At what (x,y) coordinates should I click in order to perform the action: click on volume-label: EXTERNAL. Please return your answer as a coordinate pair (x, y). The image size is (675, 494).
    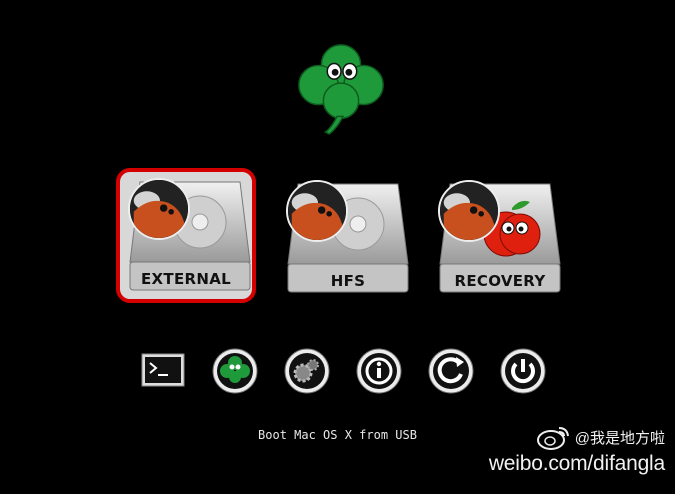
    Looking at the image, I should click on (186, 279).